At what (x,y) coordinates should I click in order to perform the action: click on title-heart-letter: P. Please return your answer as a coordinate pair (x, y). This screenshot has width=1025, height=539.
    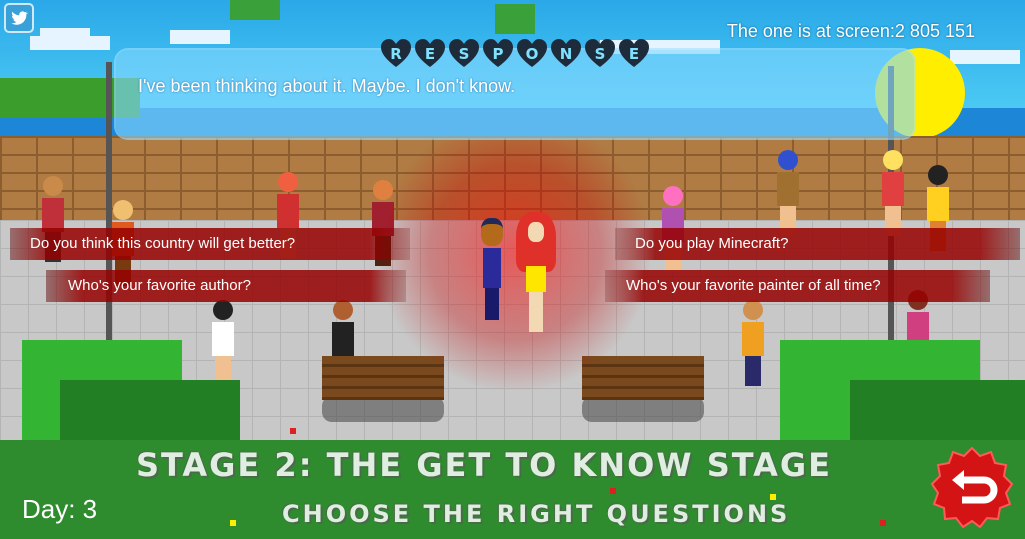
    Looking at the image, I should click on (498, 54).